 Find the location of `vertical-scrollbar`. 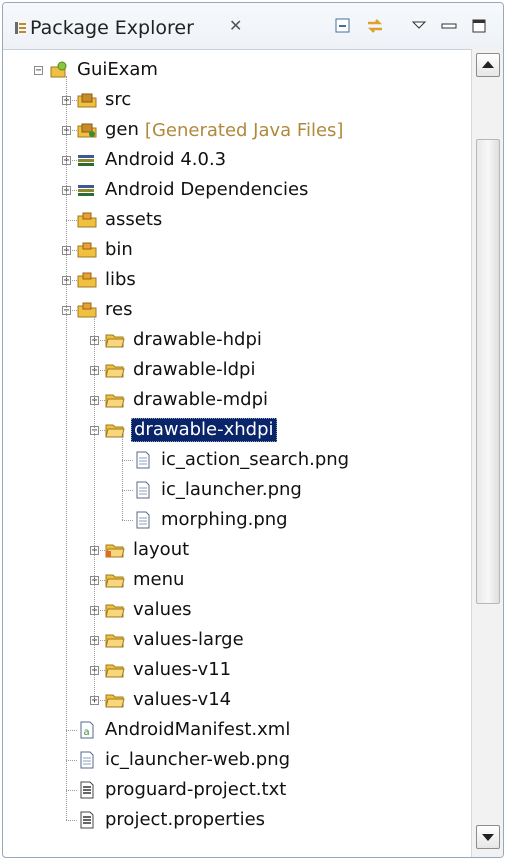

vertical-scrollbar is located at coordinates (487, 453).